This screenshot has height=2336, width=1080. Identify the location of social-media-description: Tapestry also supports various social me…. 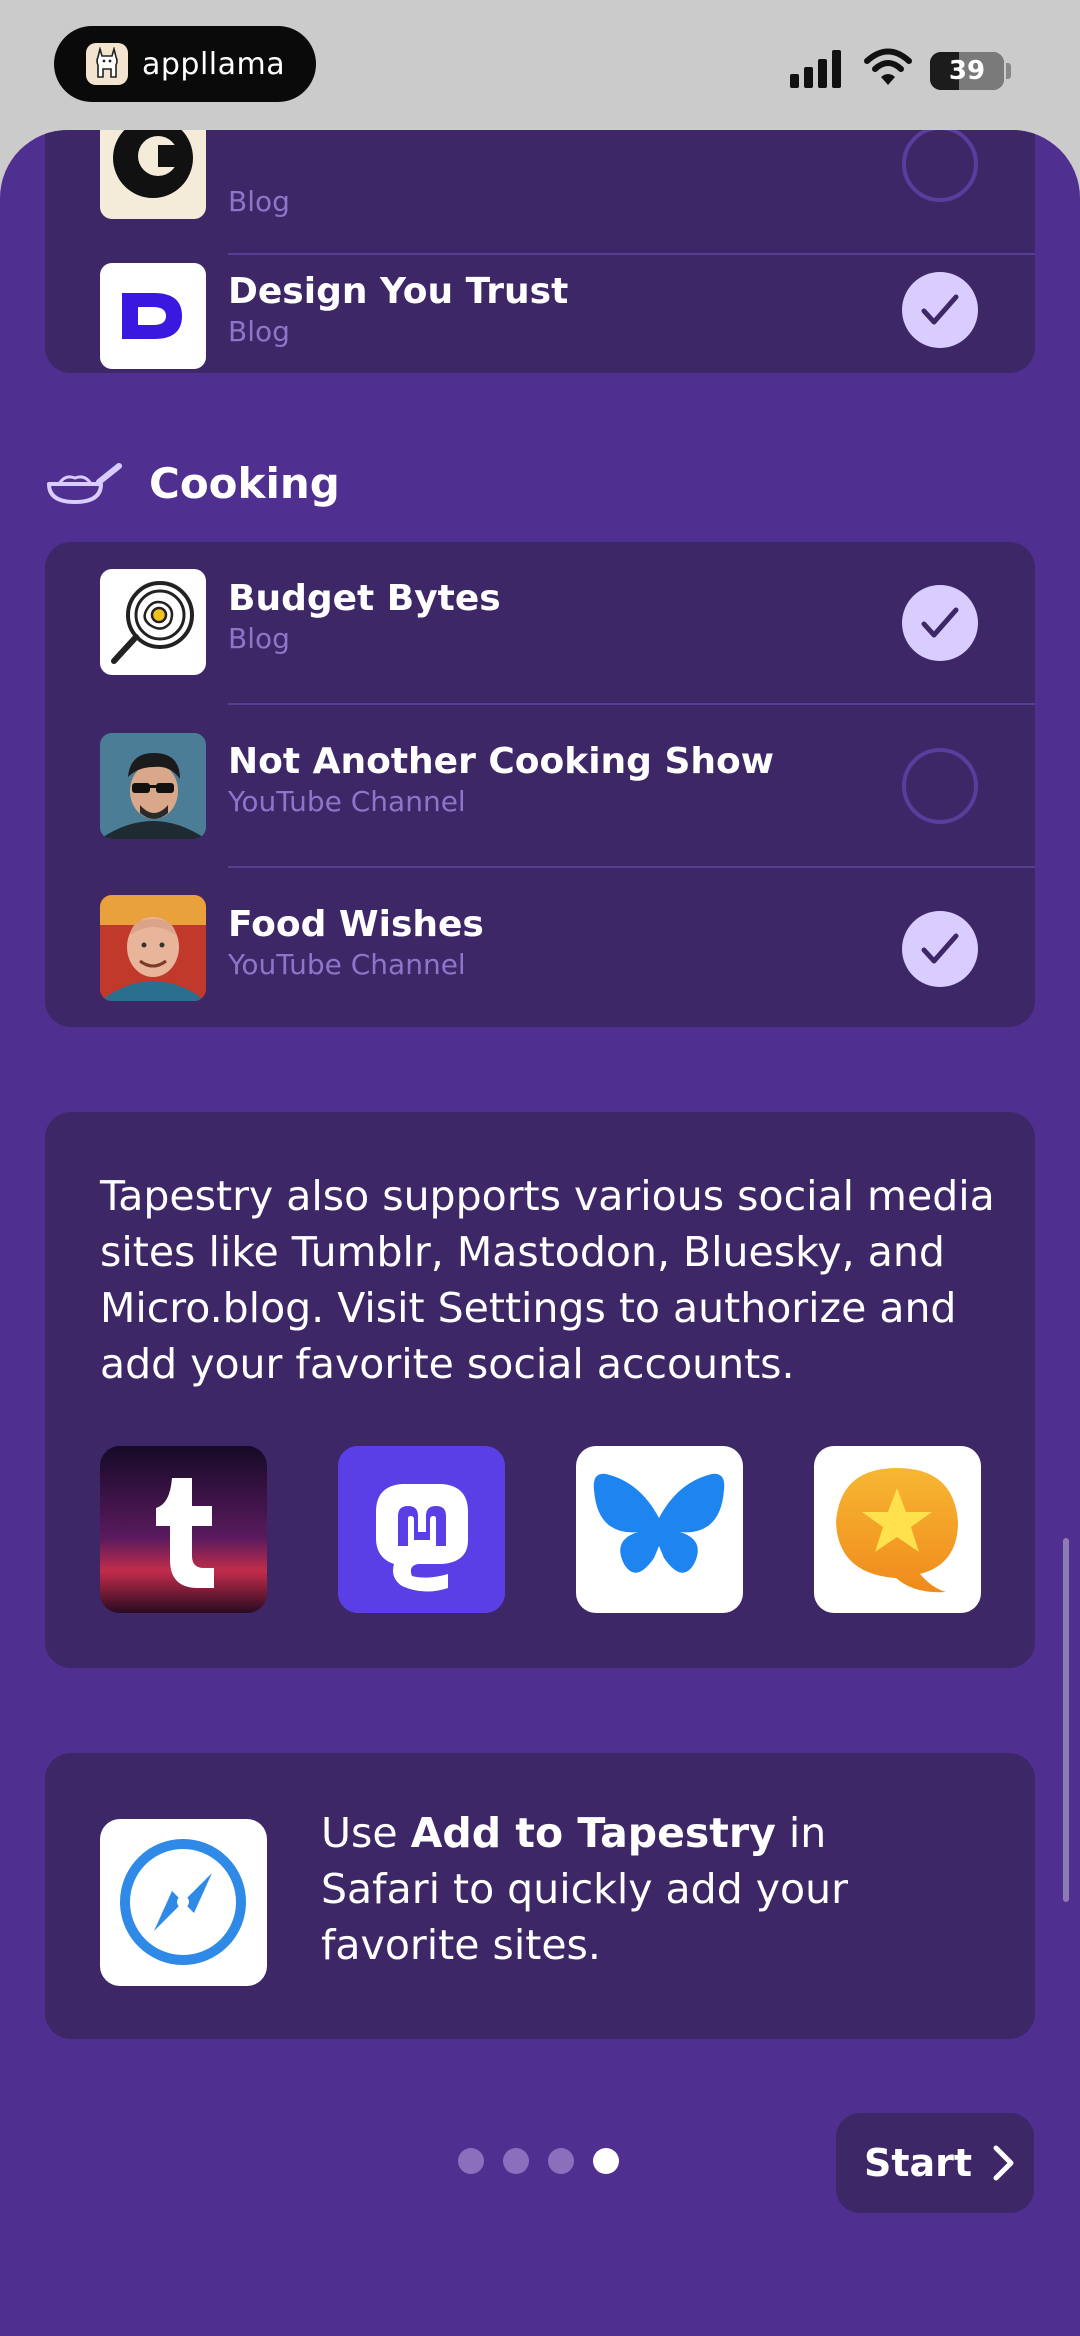
(547, 1280).